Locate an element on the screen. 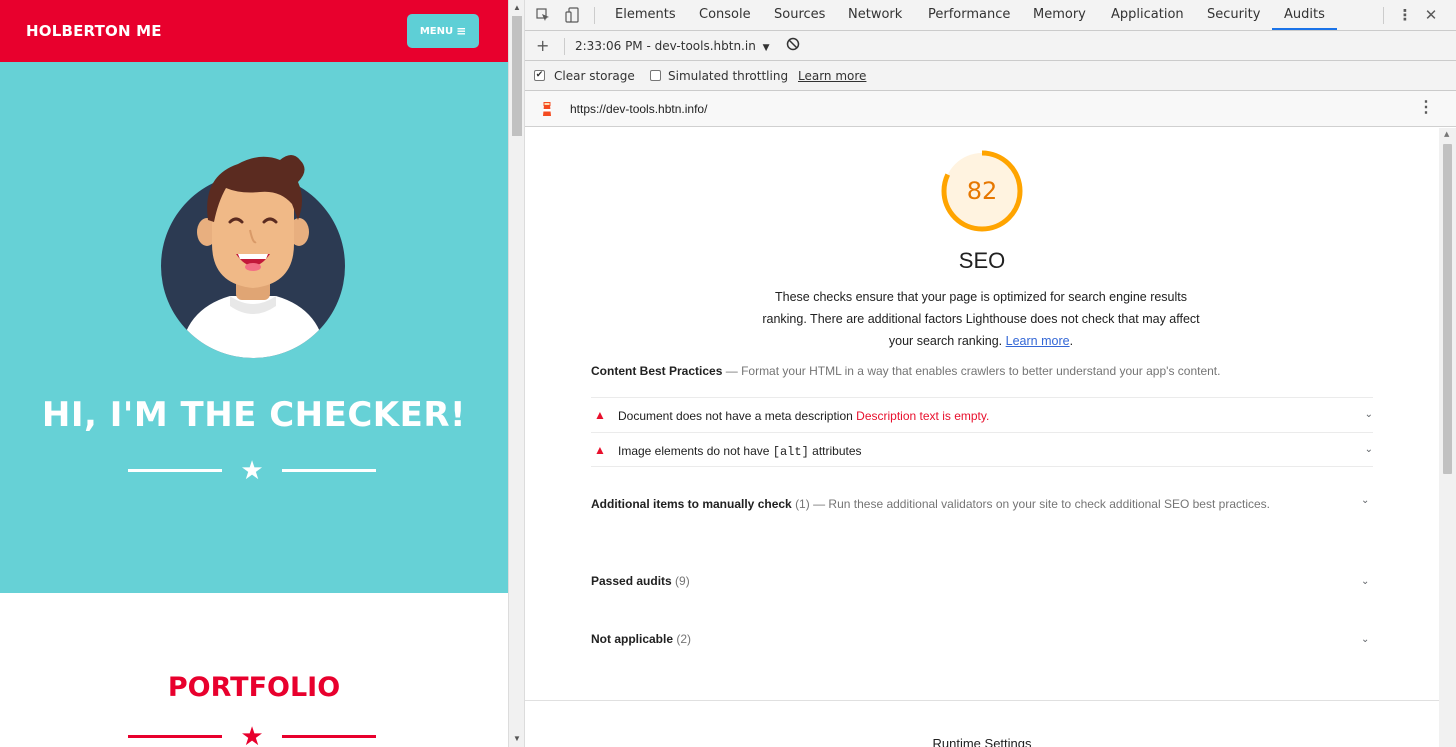 The height and width of the screenshot is (747, 1456). portfolio-heading: PORTFOLIO is located at coordinates (254, 687).